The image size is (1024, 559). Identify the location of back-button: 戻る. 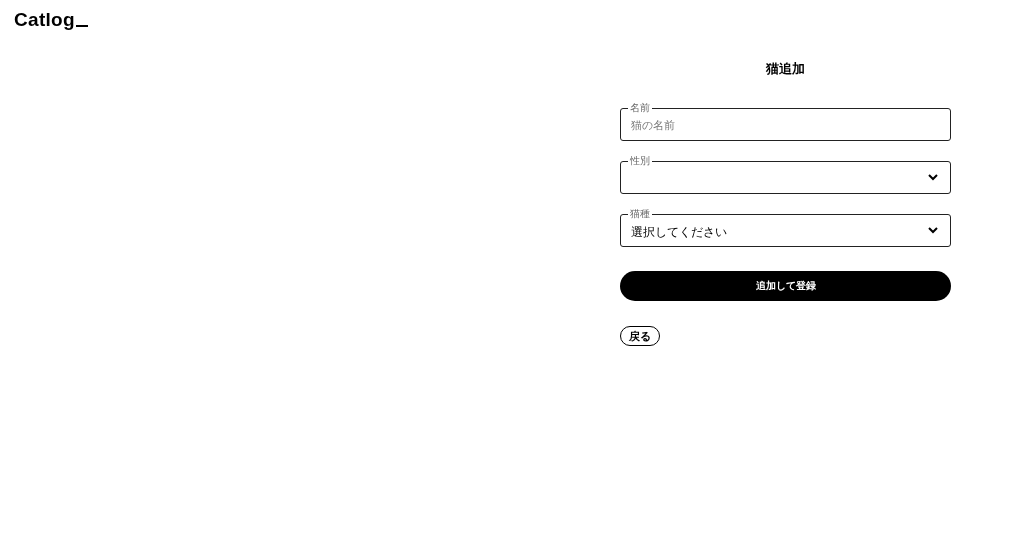
(640, 336).